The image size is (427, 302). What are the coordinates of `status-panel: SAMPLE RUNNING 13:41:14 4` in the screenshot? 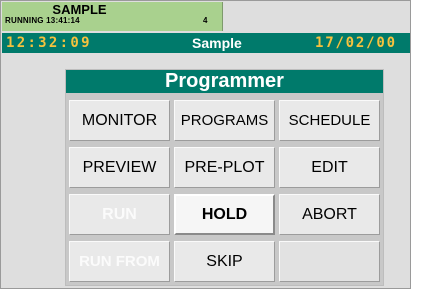 It's located at (112, 16).